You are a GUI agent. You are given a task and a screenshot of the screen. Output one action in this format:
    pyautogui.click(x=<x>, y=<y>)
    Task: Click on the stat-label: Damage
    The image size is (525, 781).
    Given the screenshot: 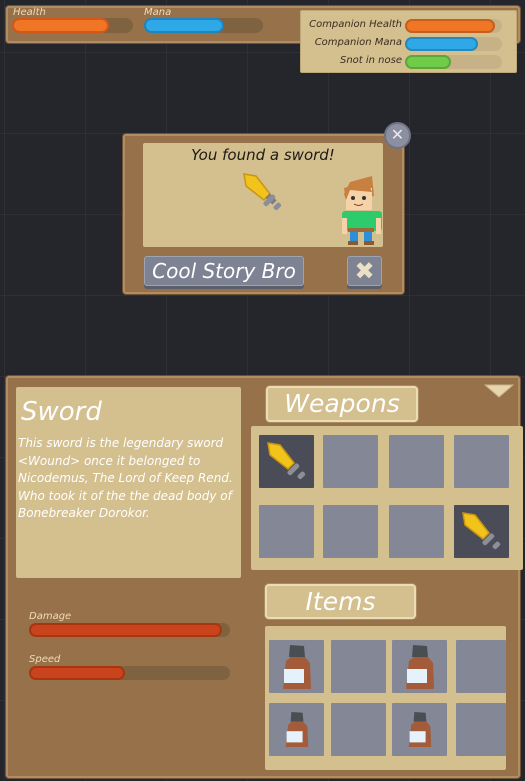 What is the action you would take?
    pyautogui.click(x=50, y=616)
    